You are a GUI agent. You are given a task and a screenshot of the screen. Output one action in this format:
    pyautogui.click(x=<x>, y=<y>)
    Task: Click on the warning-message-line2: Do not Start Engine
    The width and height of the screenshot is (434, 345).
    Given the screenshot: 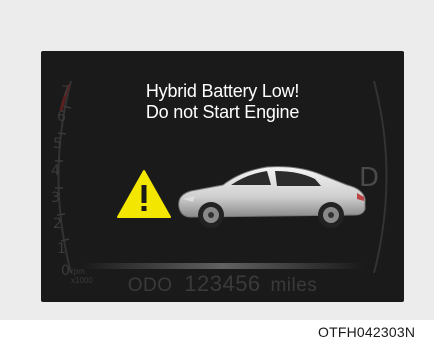 What is the action you would take?
    pyautogui.click(x=222, y=112)
    